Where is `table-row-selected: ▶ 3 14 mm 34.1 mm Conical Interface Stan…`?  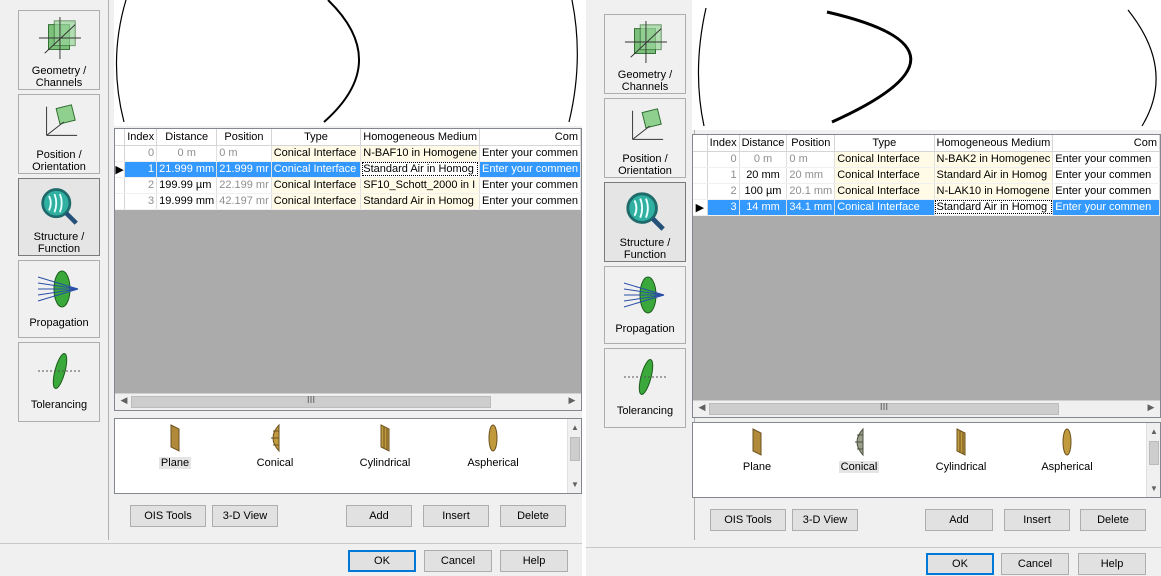
table-row-selected: ▶ 3 14 mm 34.1 mm Conical Interface Stan… is located at coordinates (926, 207).